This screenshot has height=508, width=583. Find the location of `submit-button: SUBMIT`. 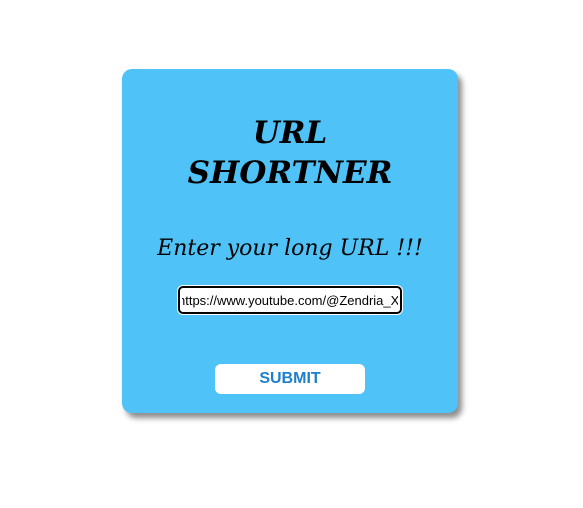

submit-button: SUBMIT is located at coordinates (290, 379).